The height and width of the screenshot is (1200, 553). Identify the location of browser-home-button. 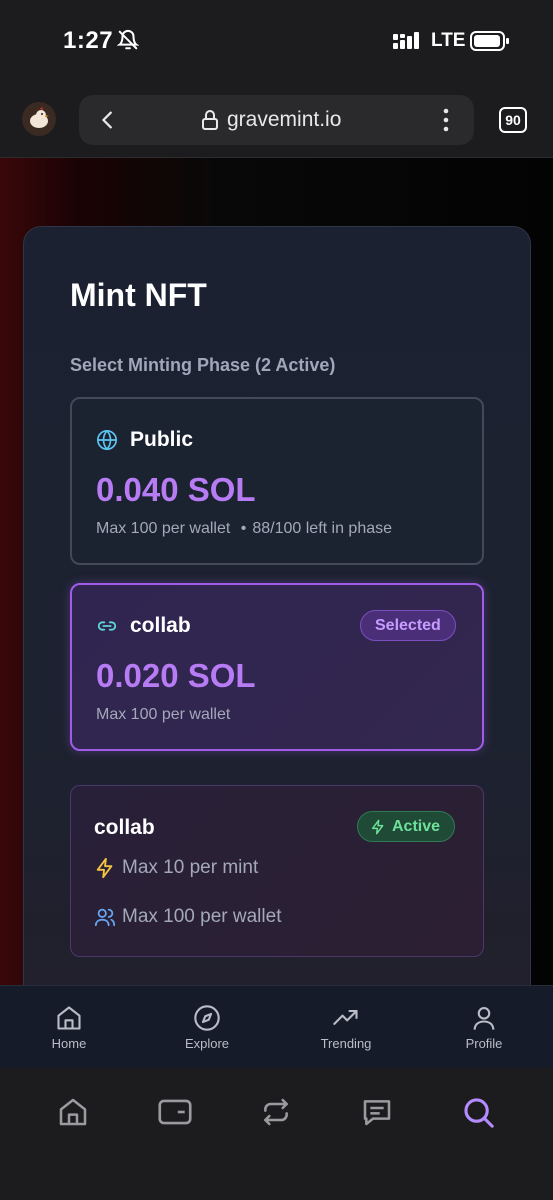
(73, 1112).